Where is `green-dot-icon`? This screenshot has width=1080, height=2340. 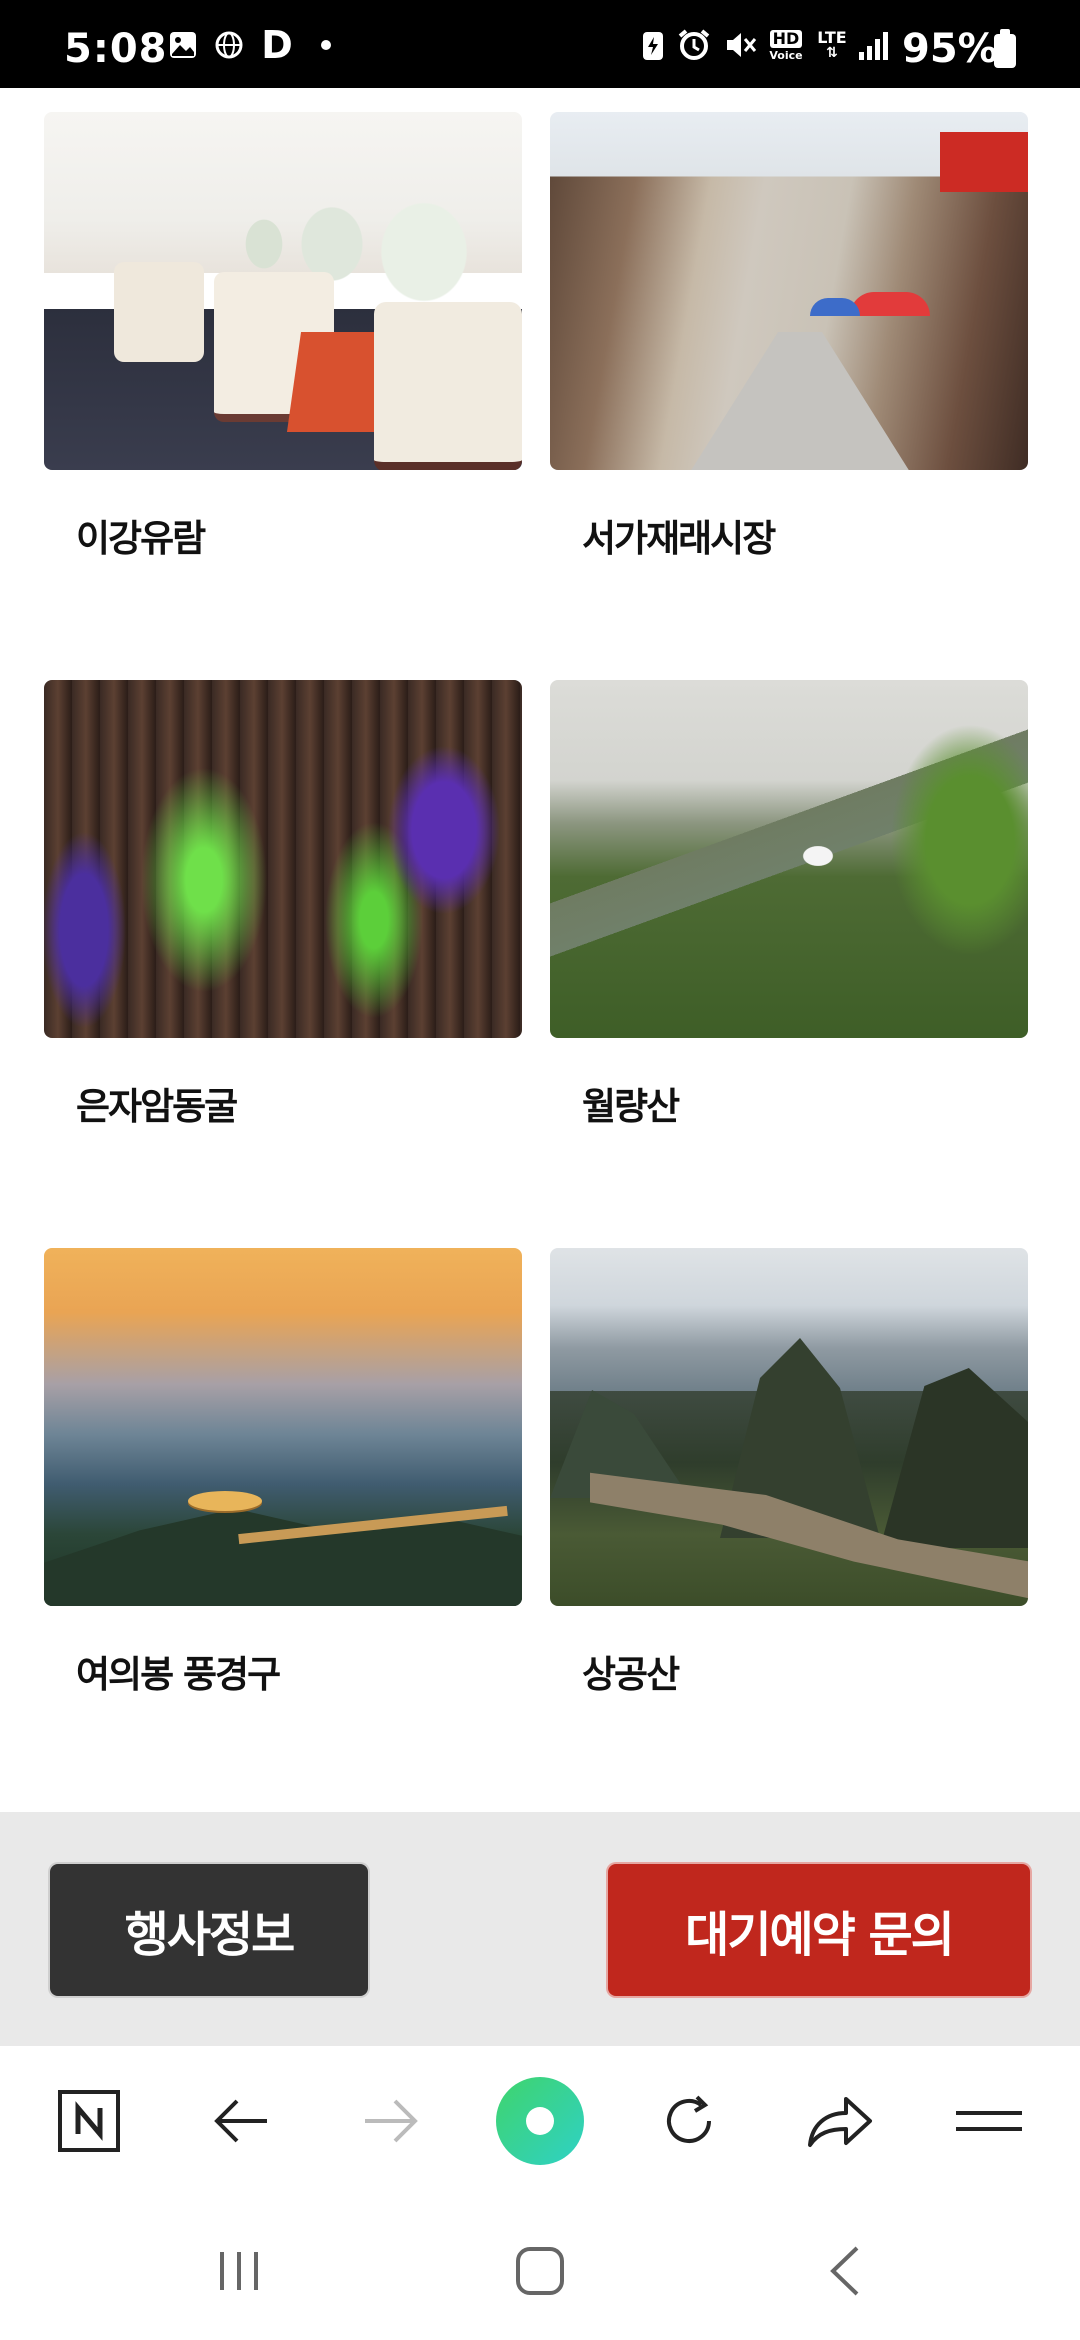
green-dot-icon is located at coordinates (540, 2121).